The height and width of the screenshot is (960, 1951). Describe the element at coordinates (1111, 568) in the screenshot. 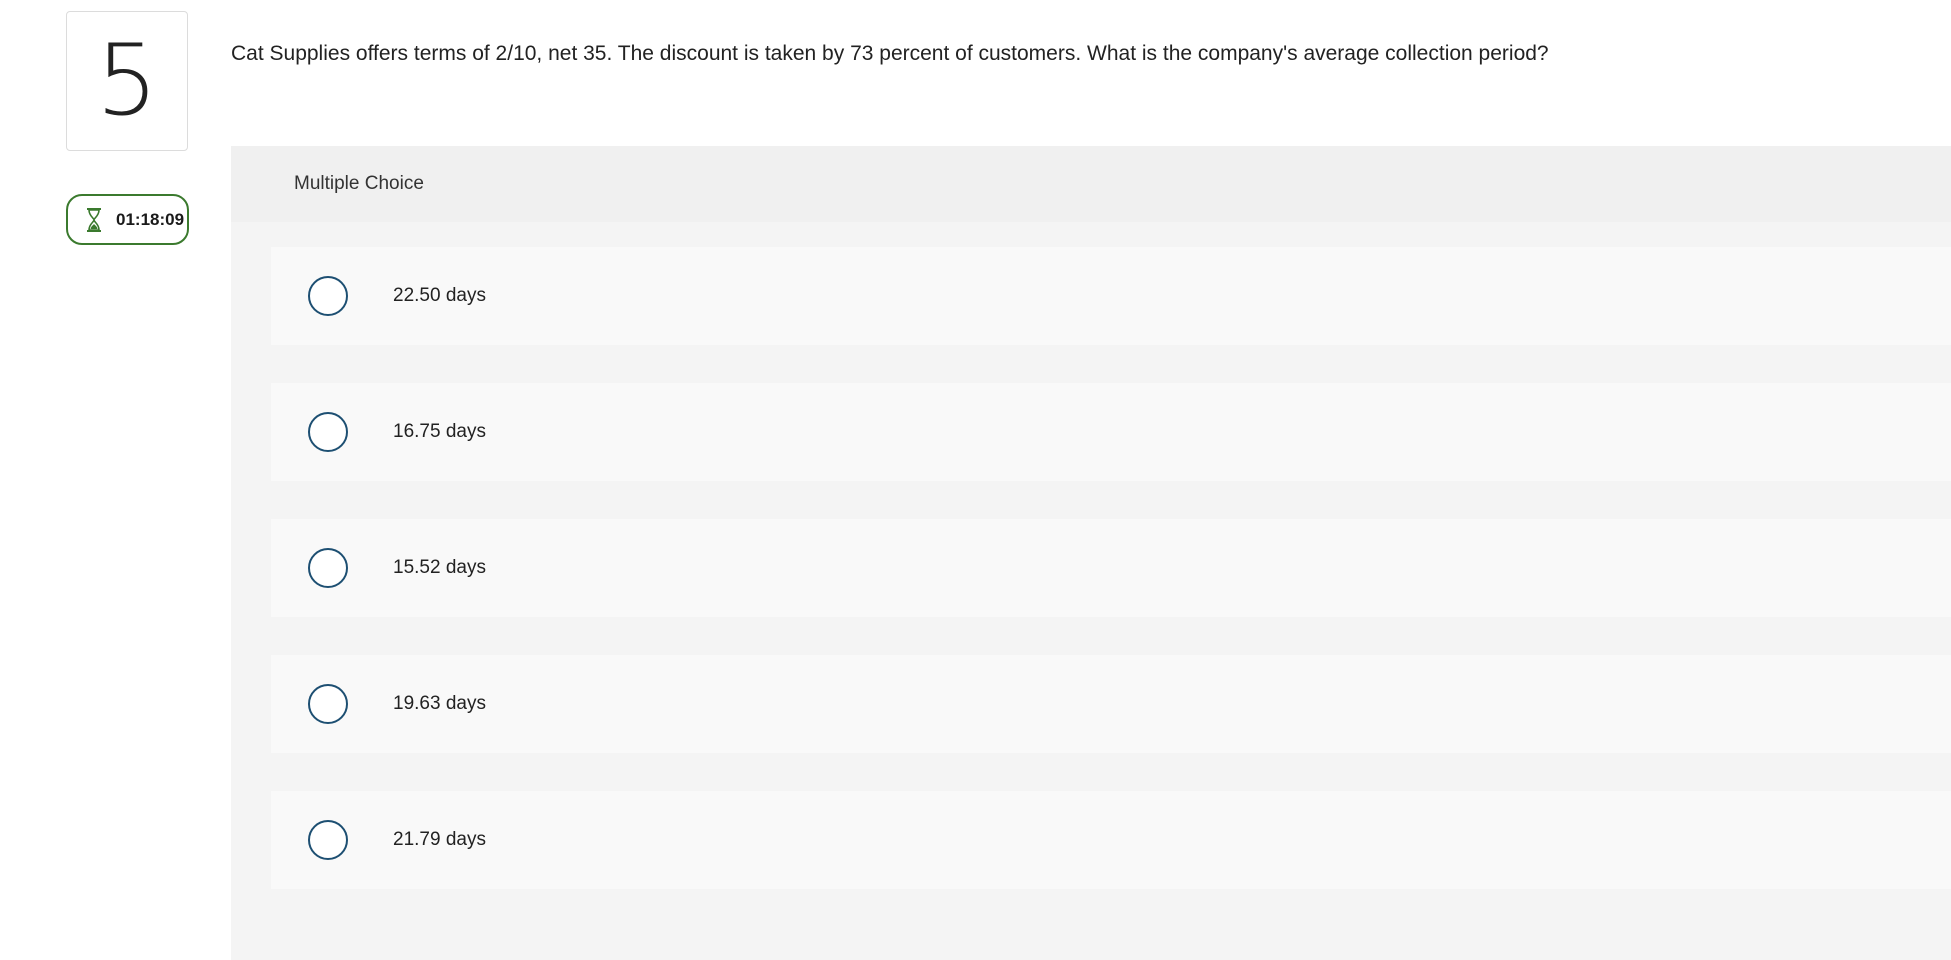

I see `choice-option-3: 15.52 days` at that location.